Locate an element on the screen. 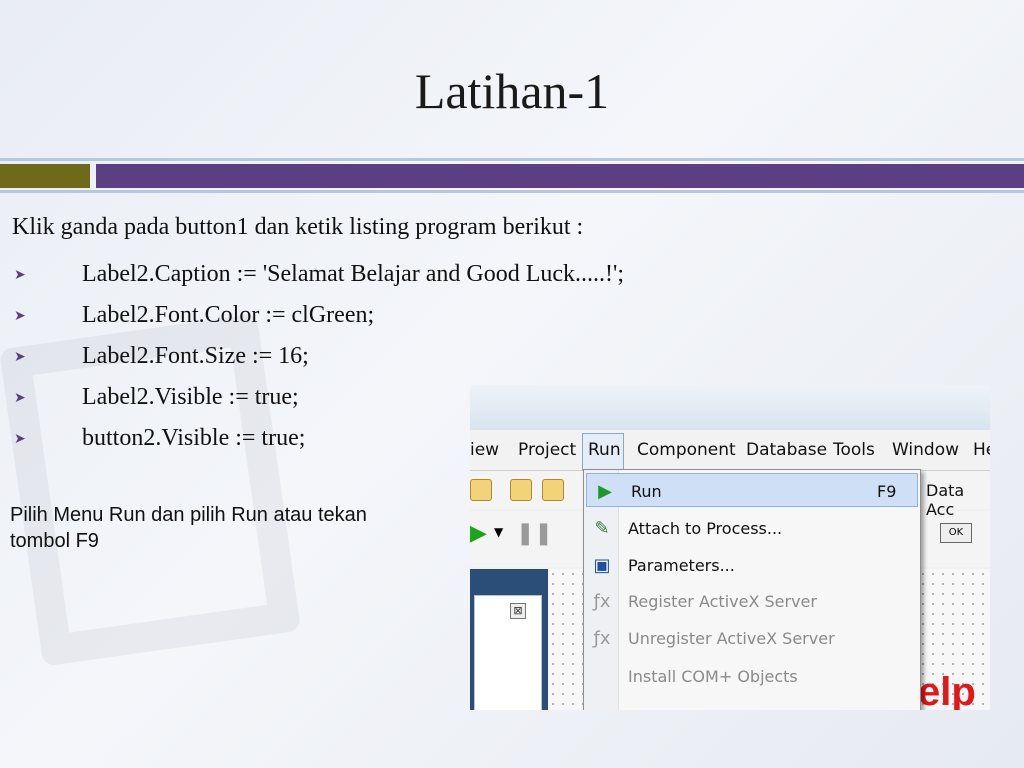 Image resolution: width=1024 pixels, height=768 pixels. window-titlebar is located at coordinates (730, 407).